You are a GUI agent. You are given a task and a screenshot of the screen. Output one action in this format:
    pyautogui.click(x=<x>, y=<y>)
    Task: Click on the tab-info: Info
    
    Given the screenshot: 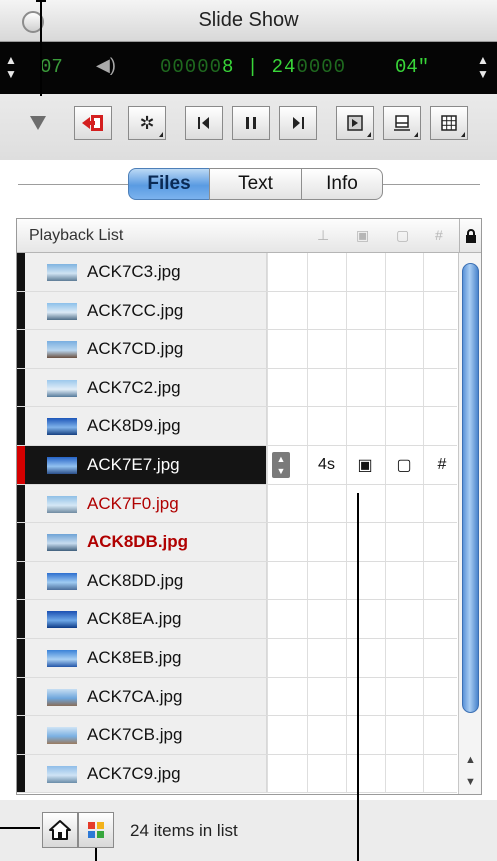 What is the action you would take?
    pyautogui.click(x=342, y=184)
    